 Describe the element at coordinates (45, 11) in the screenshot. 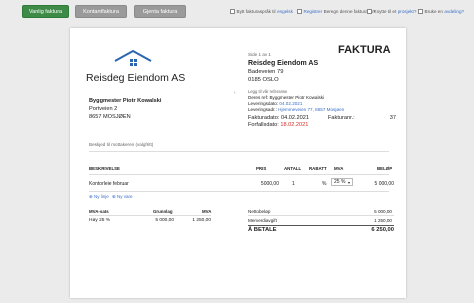

I see `tab-regular-invoice: Vanlig faktura` at that location.